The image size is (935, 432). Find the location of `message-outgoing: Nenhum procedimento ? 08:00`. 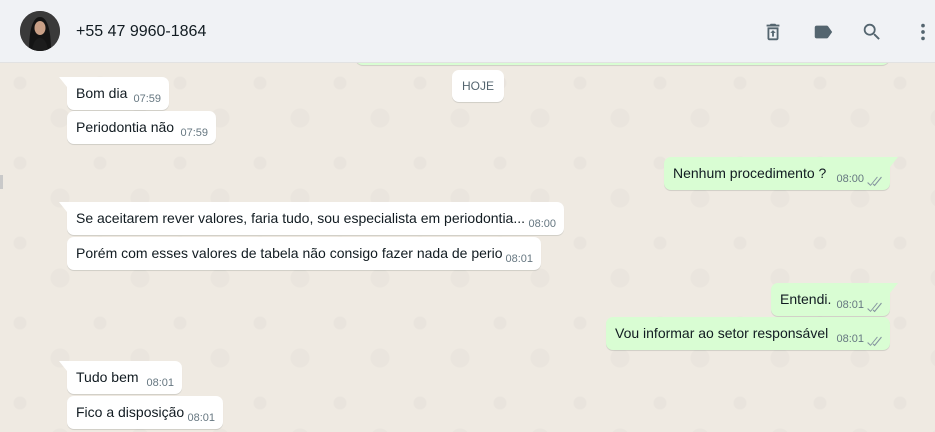

message-outgoing: Nenhum procedimento ? 08:00 is located at coordinates (781, 173).